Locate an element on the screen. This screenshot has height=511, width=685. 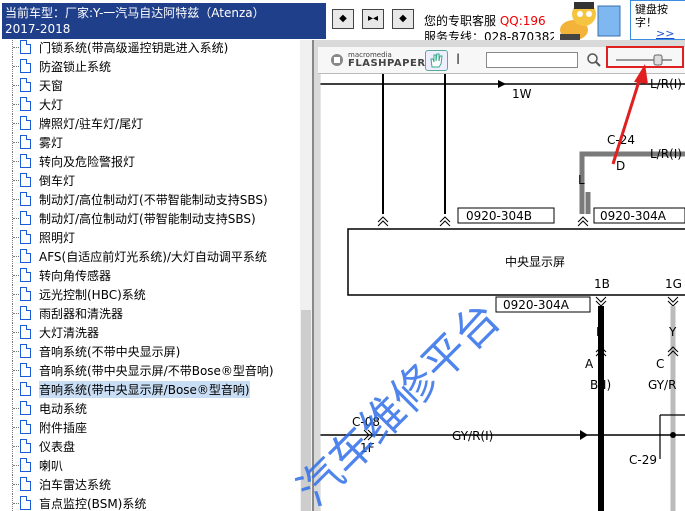
hand-tool-button is located at coordinates (436, 60).